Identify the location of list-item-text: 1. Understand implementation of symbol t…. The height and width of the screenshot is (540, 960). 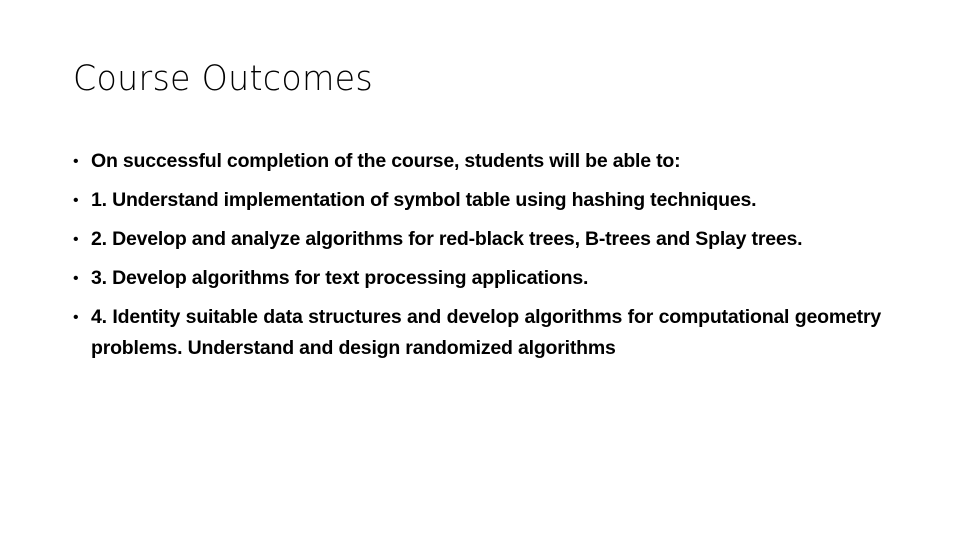
(424, 200).